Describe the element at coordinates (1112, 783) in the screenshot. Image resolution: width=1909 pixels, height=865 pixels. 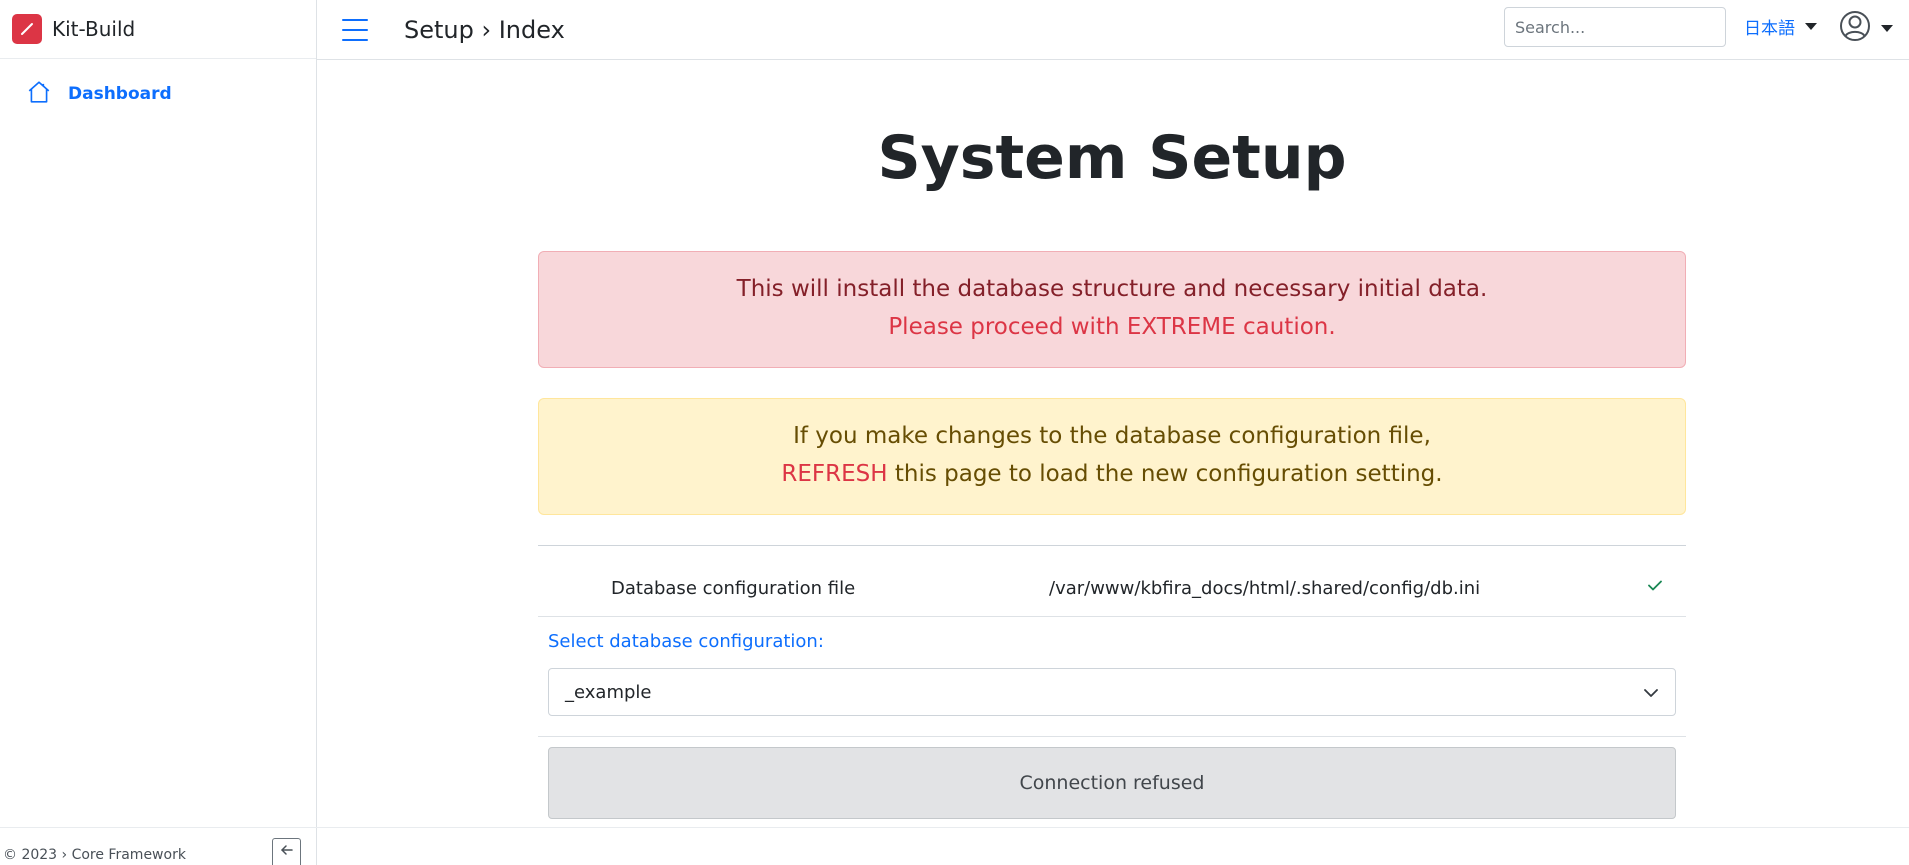
I see `connection-status: Connection refused` at that location.